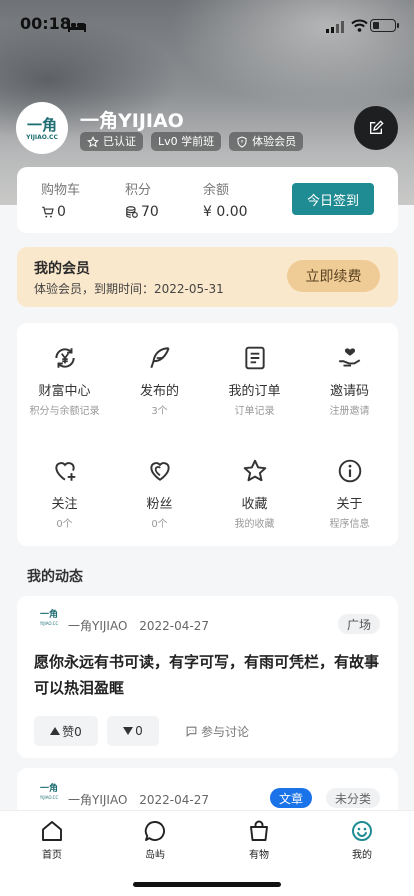 The height and width of the screenshot is (896, 414). Describe the element at coordinates (128, 731) in the screenshot. I see `triangle-down-icon` at that location.